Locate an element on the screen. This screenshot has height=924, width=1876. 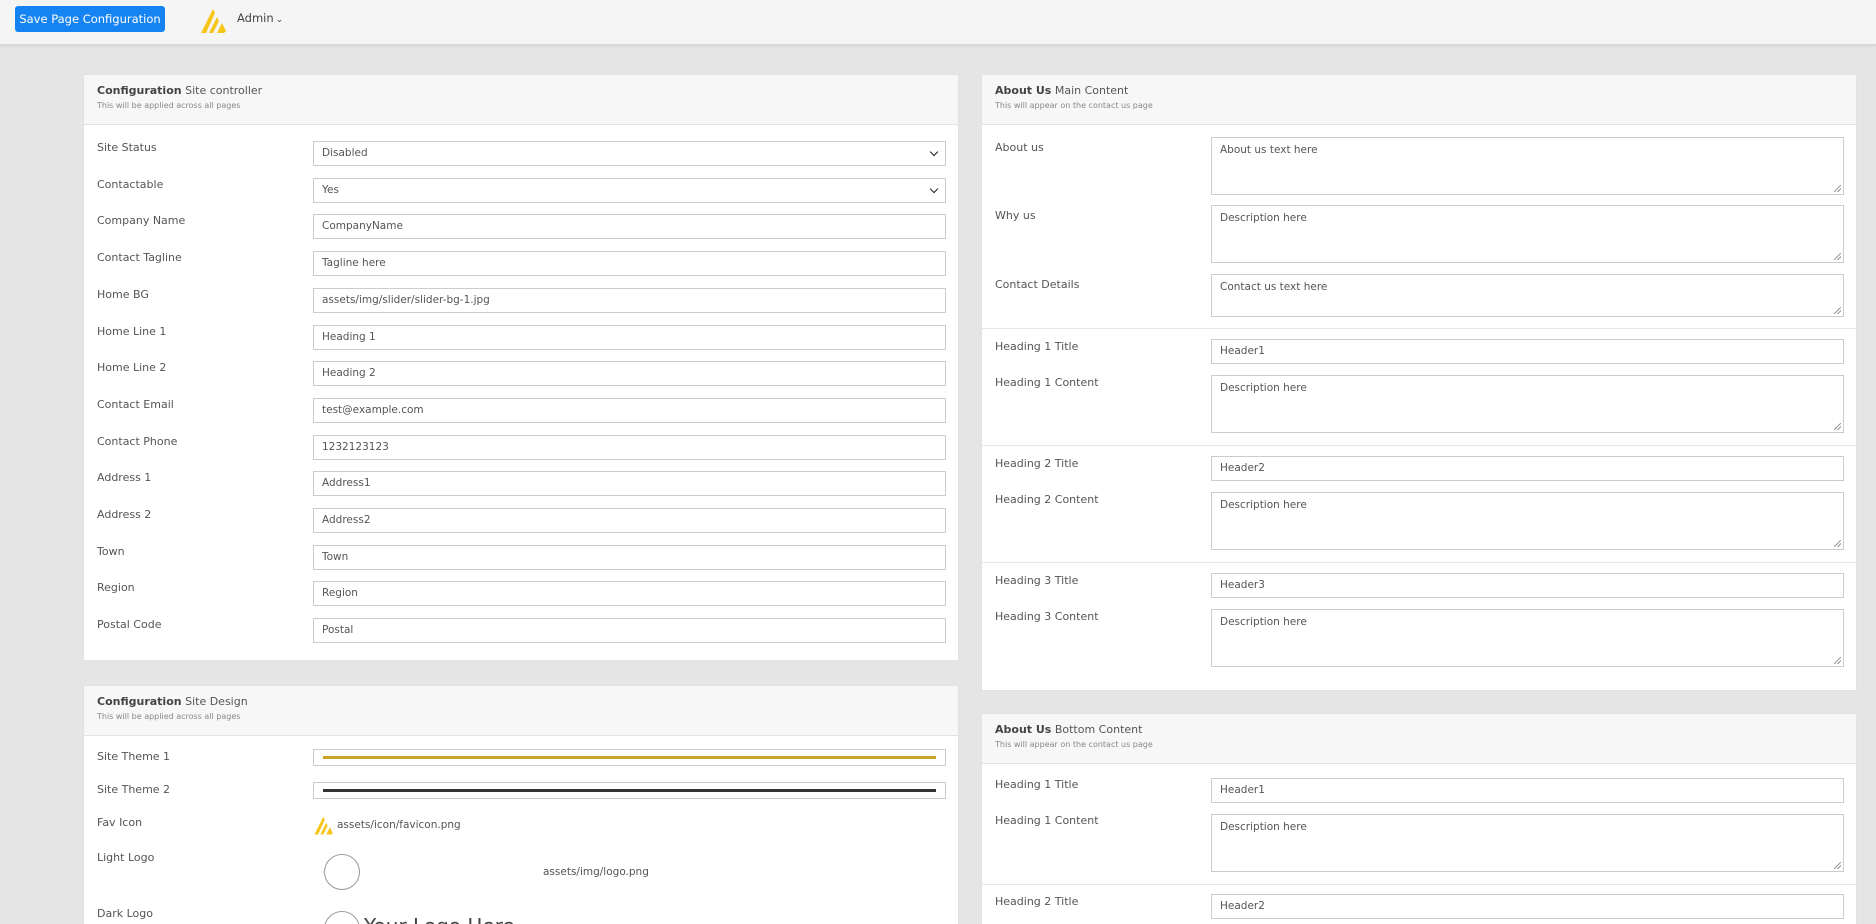
site-theme-1-color-picker is located at coordinates (629, 757).